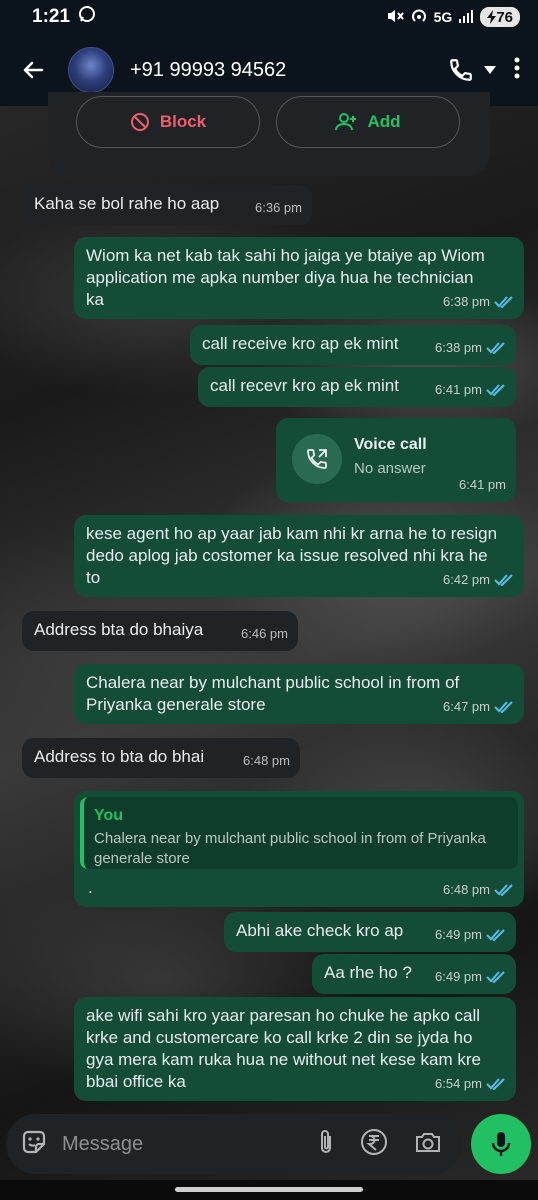  I want to click on battery-level: 76, so click(504, 17).